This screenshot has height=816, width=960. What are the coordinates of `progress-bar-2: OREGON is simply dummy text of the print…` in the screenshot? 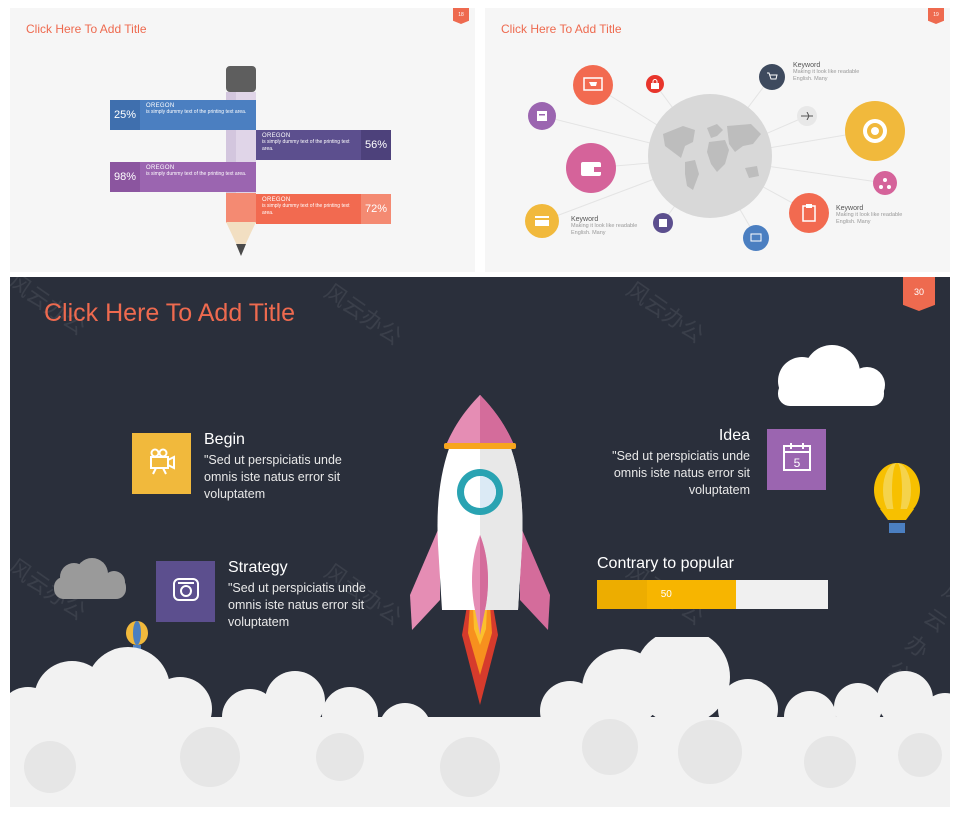 It's located at (323, 145).